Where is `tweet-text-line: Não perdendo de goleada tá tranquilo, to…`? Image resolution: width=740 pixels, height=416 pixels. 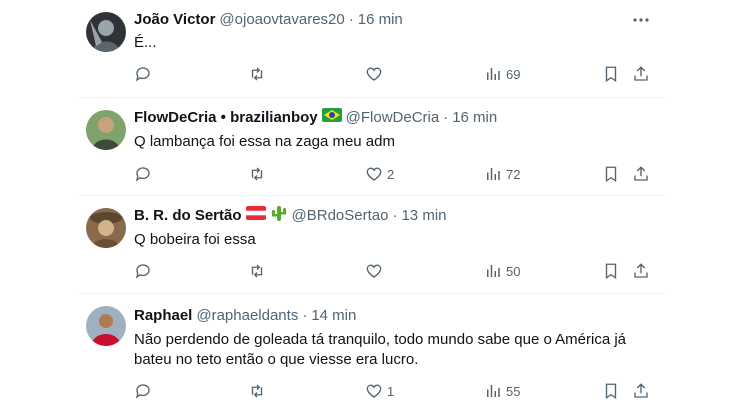
tweet-text-line: Não perdendo de goleada tá tranquilo, to… is located at coordinates (380, 339).